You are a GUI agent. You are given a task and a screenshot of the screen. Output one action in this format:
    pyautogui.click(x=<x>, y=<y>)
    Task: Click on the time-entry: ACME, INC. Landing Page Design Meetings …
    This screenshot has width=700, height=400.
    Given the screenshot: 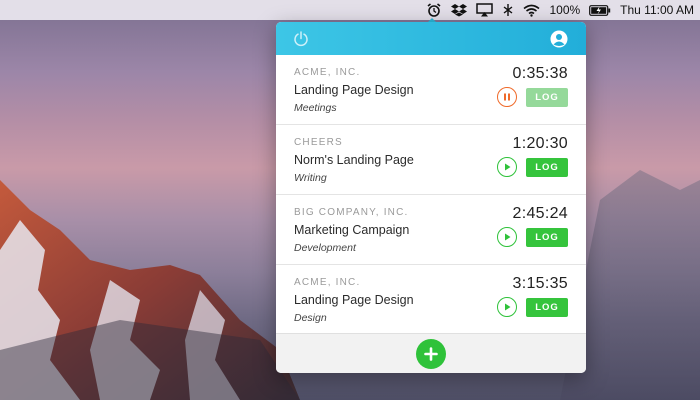 What is the action you would take?
    pyautogui.click(x=431, y=90)
    